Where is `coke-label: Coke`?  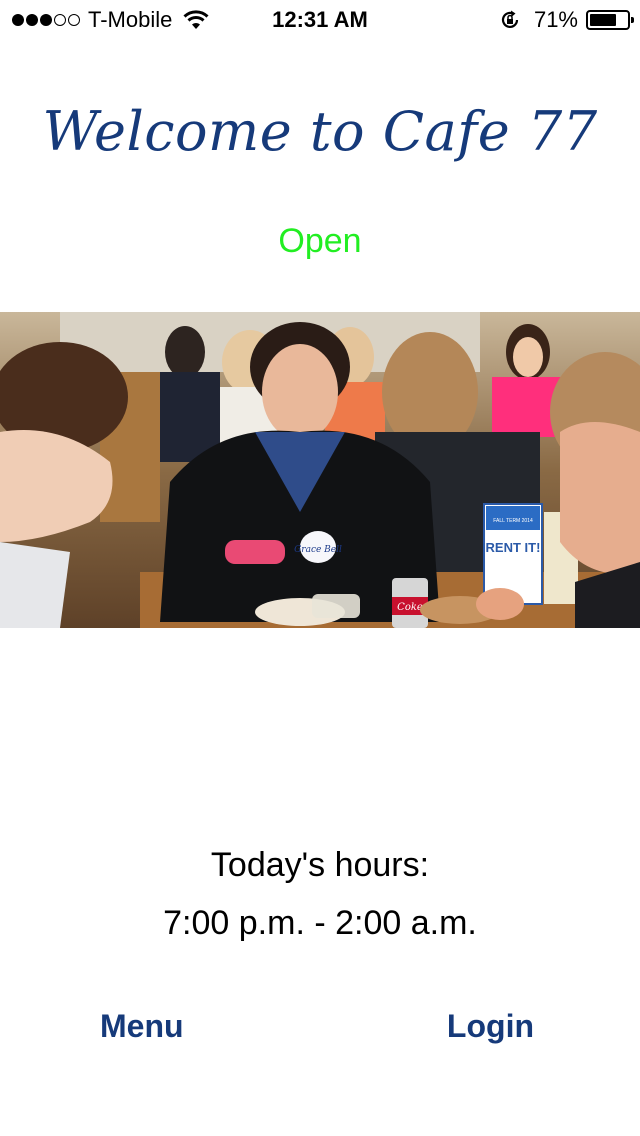
coke-label: Coke is located at coordinates (410, 607).